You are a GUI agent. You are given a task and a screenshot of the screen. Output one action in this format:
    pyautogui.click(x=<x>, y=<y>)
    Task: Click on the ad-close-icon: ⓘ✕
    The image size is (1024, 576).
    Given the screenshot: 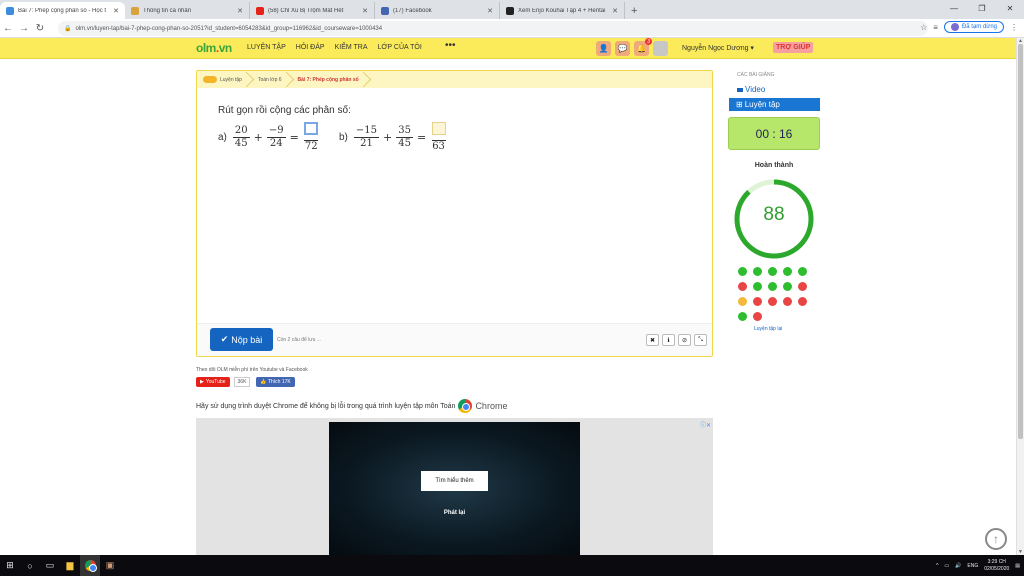 What is the action you would take?
    pyautogui.click(x=705, y=424)
    